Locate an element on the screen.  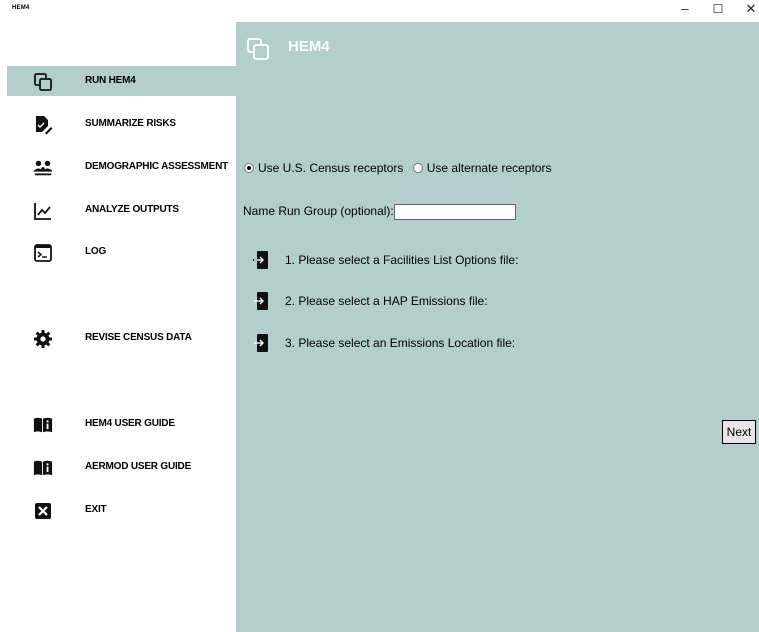
sidebar-item-hem4-user-guide: HEM4 USER GUIDE is located at coordinates (121, 424).